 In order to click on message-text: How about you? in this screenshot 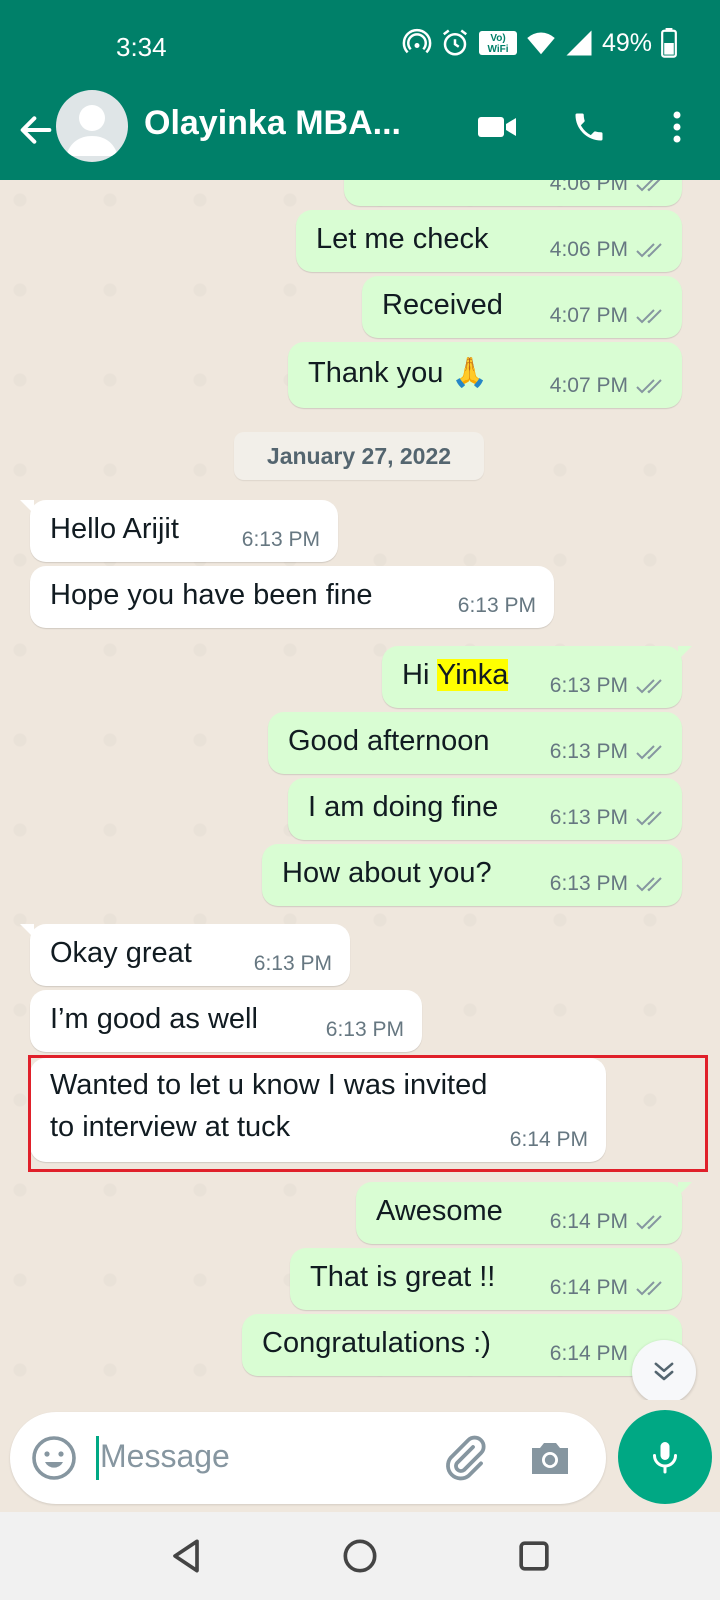, I will do `click(387, 873)`.